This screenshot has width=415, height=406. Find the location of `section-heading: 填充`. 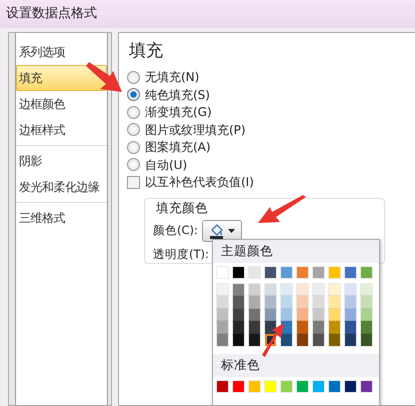

section-heading: 填充 is located at coordinates (146, 51).